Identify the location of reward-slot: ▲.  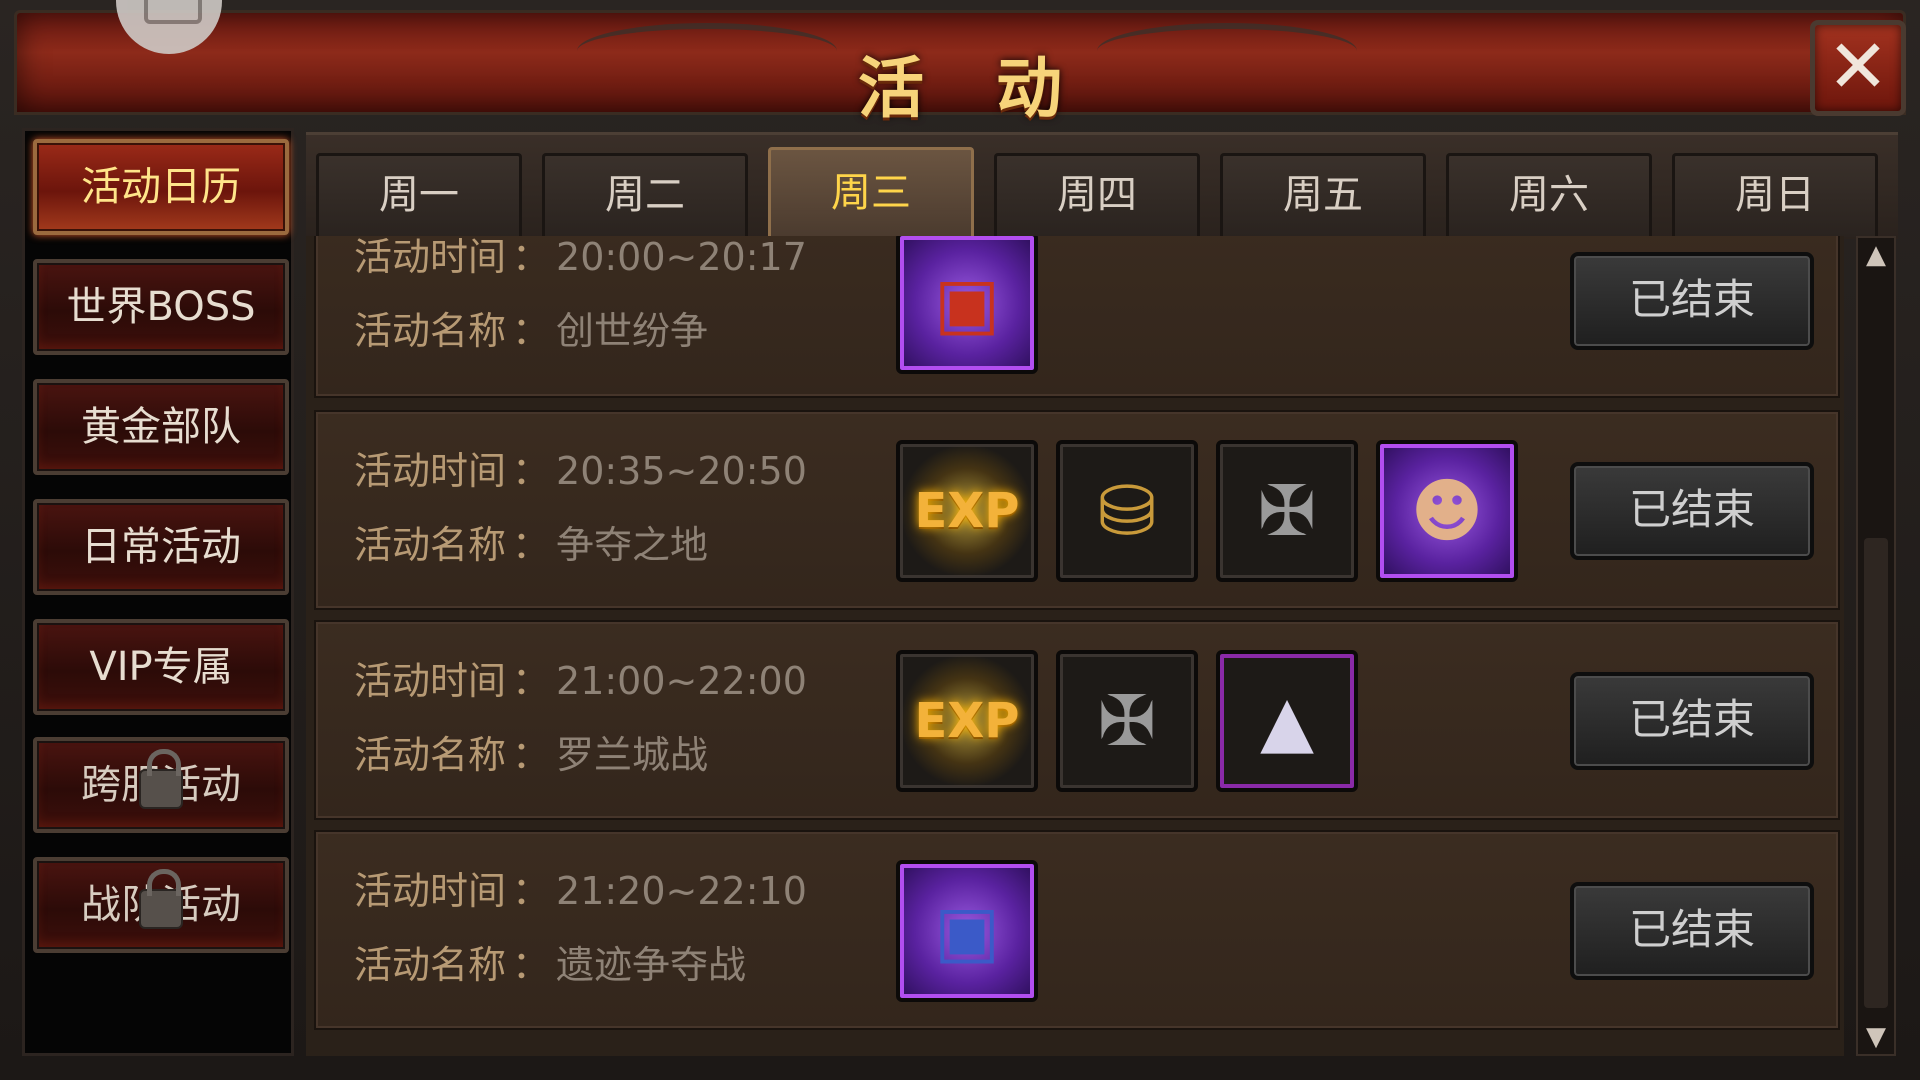
(1287, 721).